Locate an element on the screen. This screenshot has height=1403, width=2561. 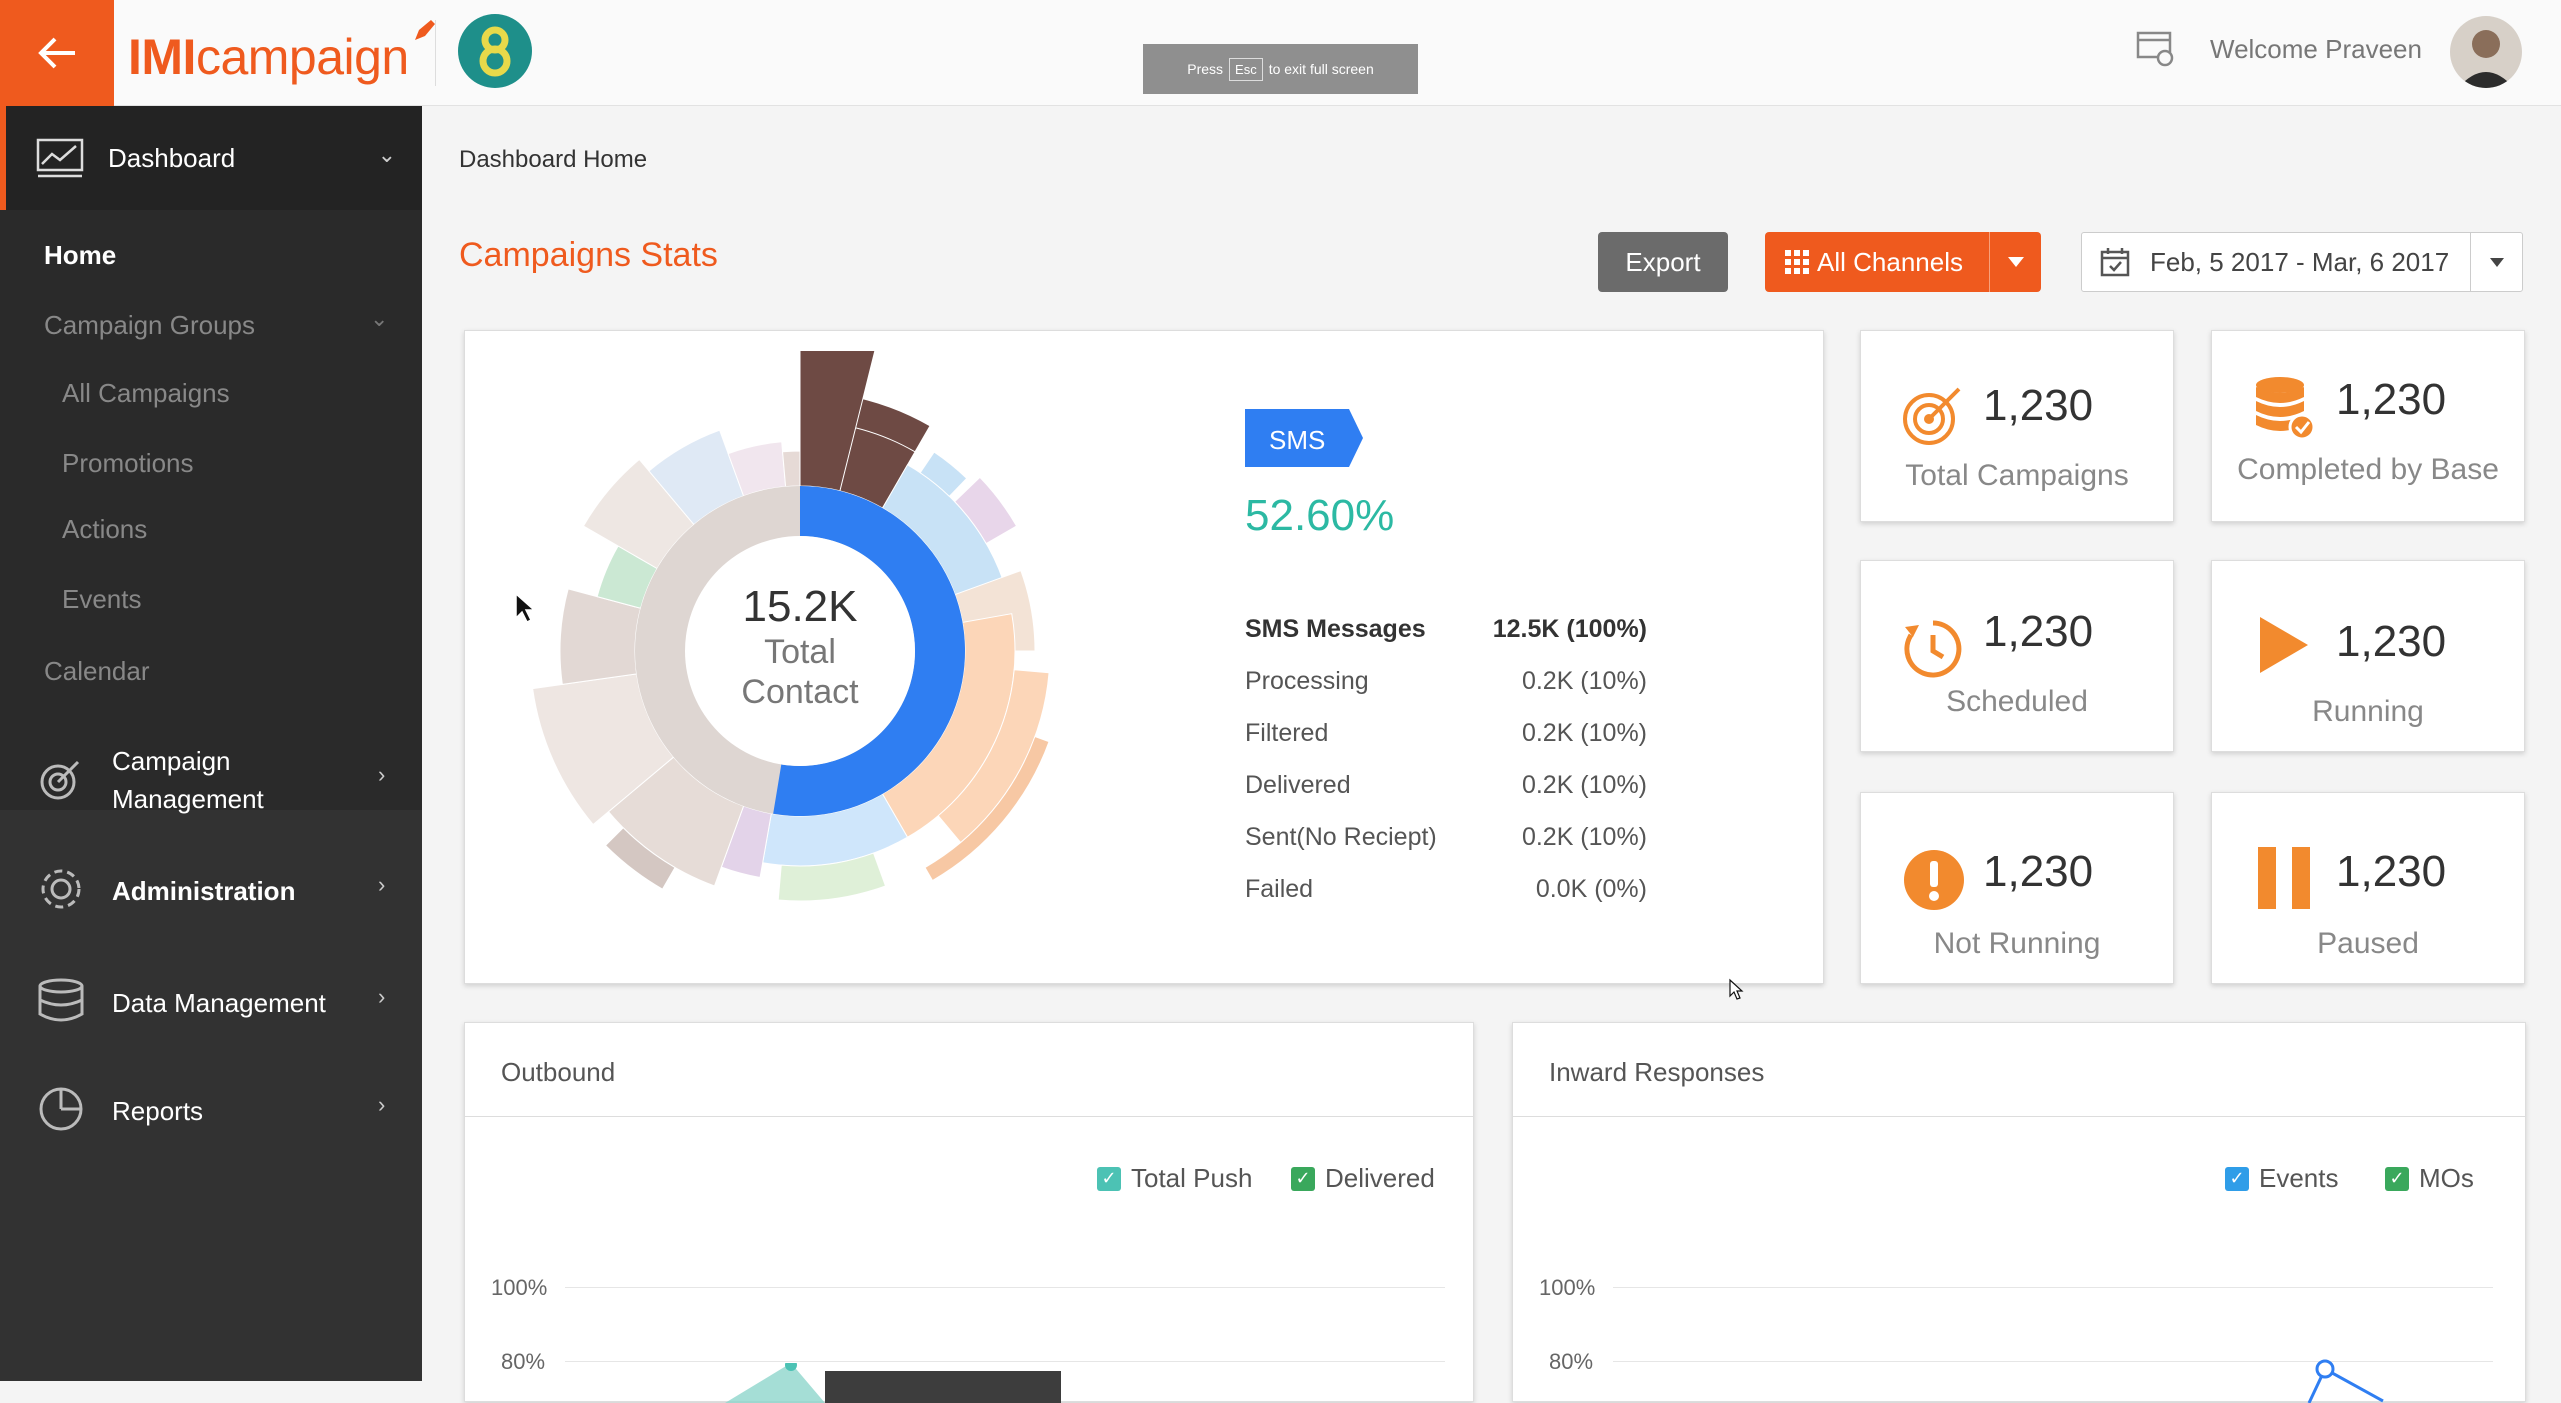
arrow-left-icon is located at coordinates (56, 53).